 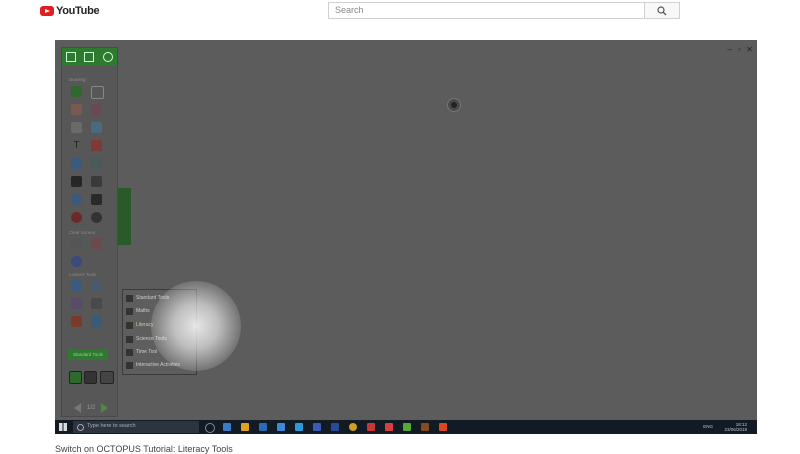 I want to click on restore-icon: ▫, so click(x=739, y=50).